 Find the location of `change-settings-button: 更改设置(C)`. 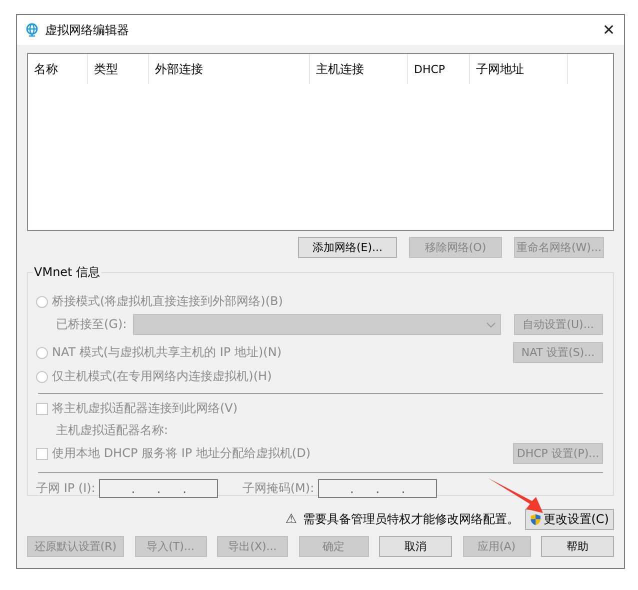

change-settings-button: 更改设置(C) is located at coordinates (569, 519).